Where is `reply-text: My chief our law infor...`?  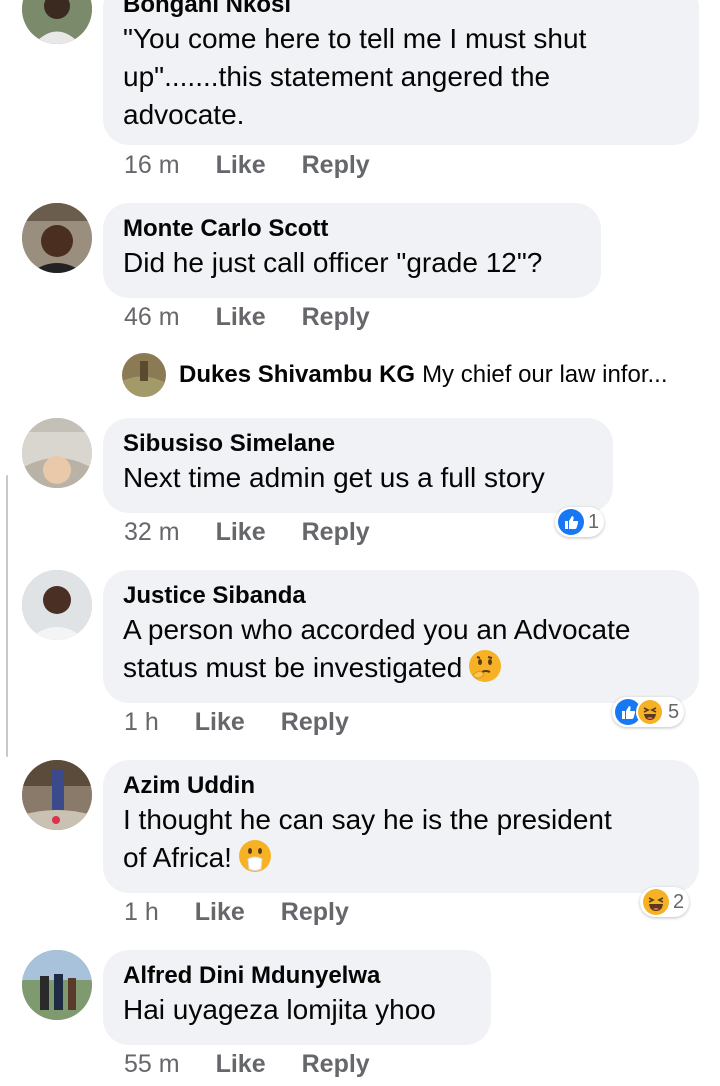 reply-text: My chief our law infor... is located at coordinates (545, 374).